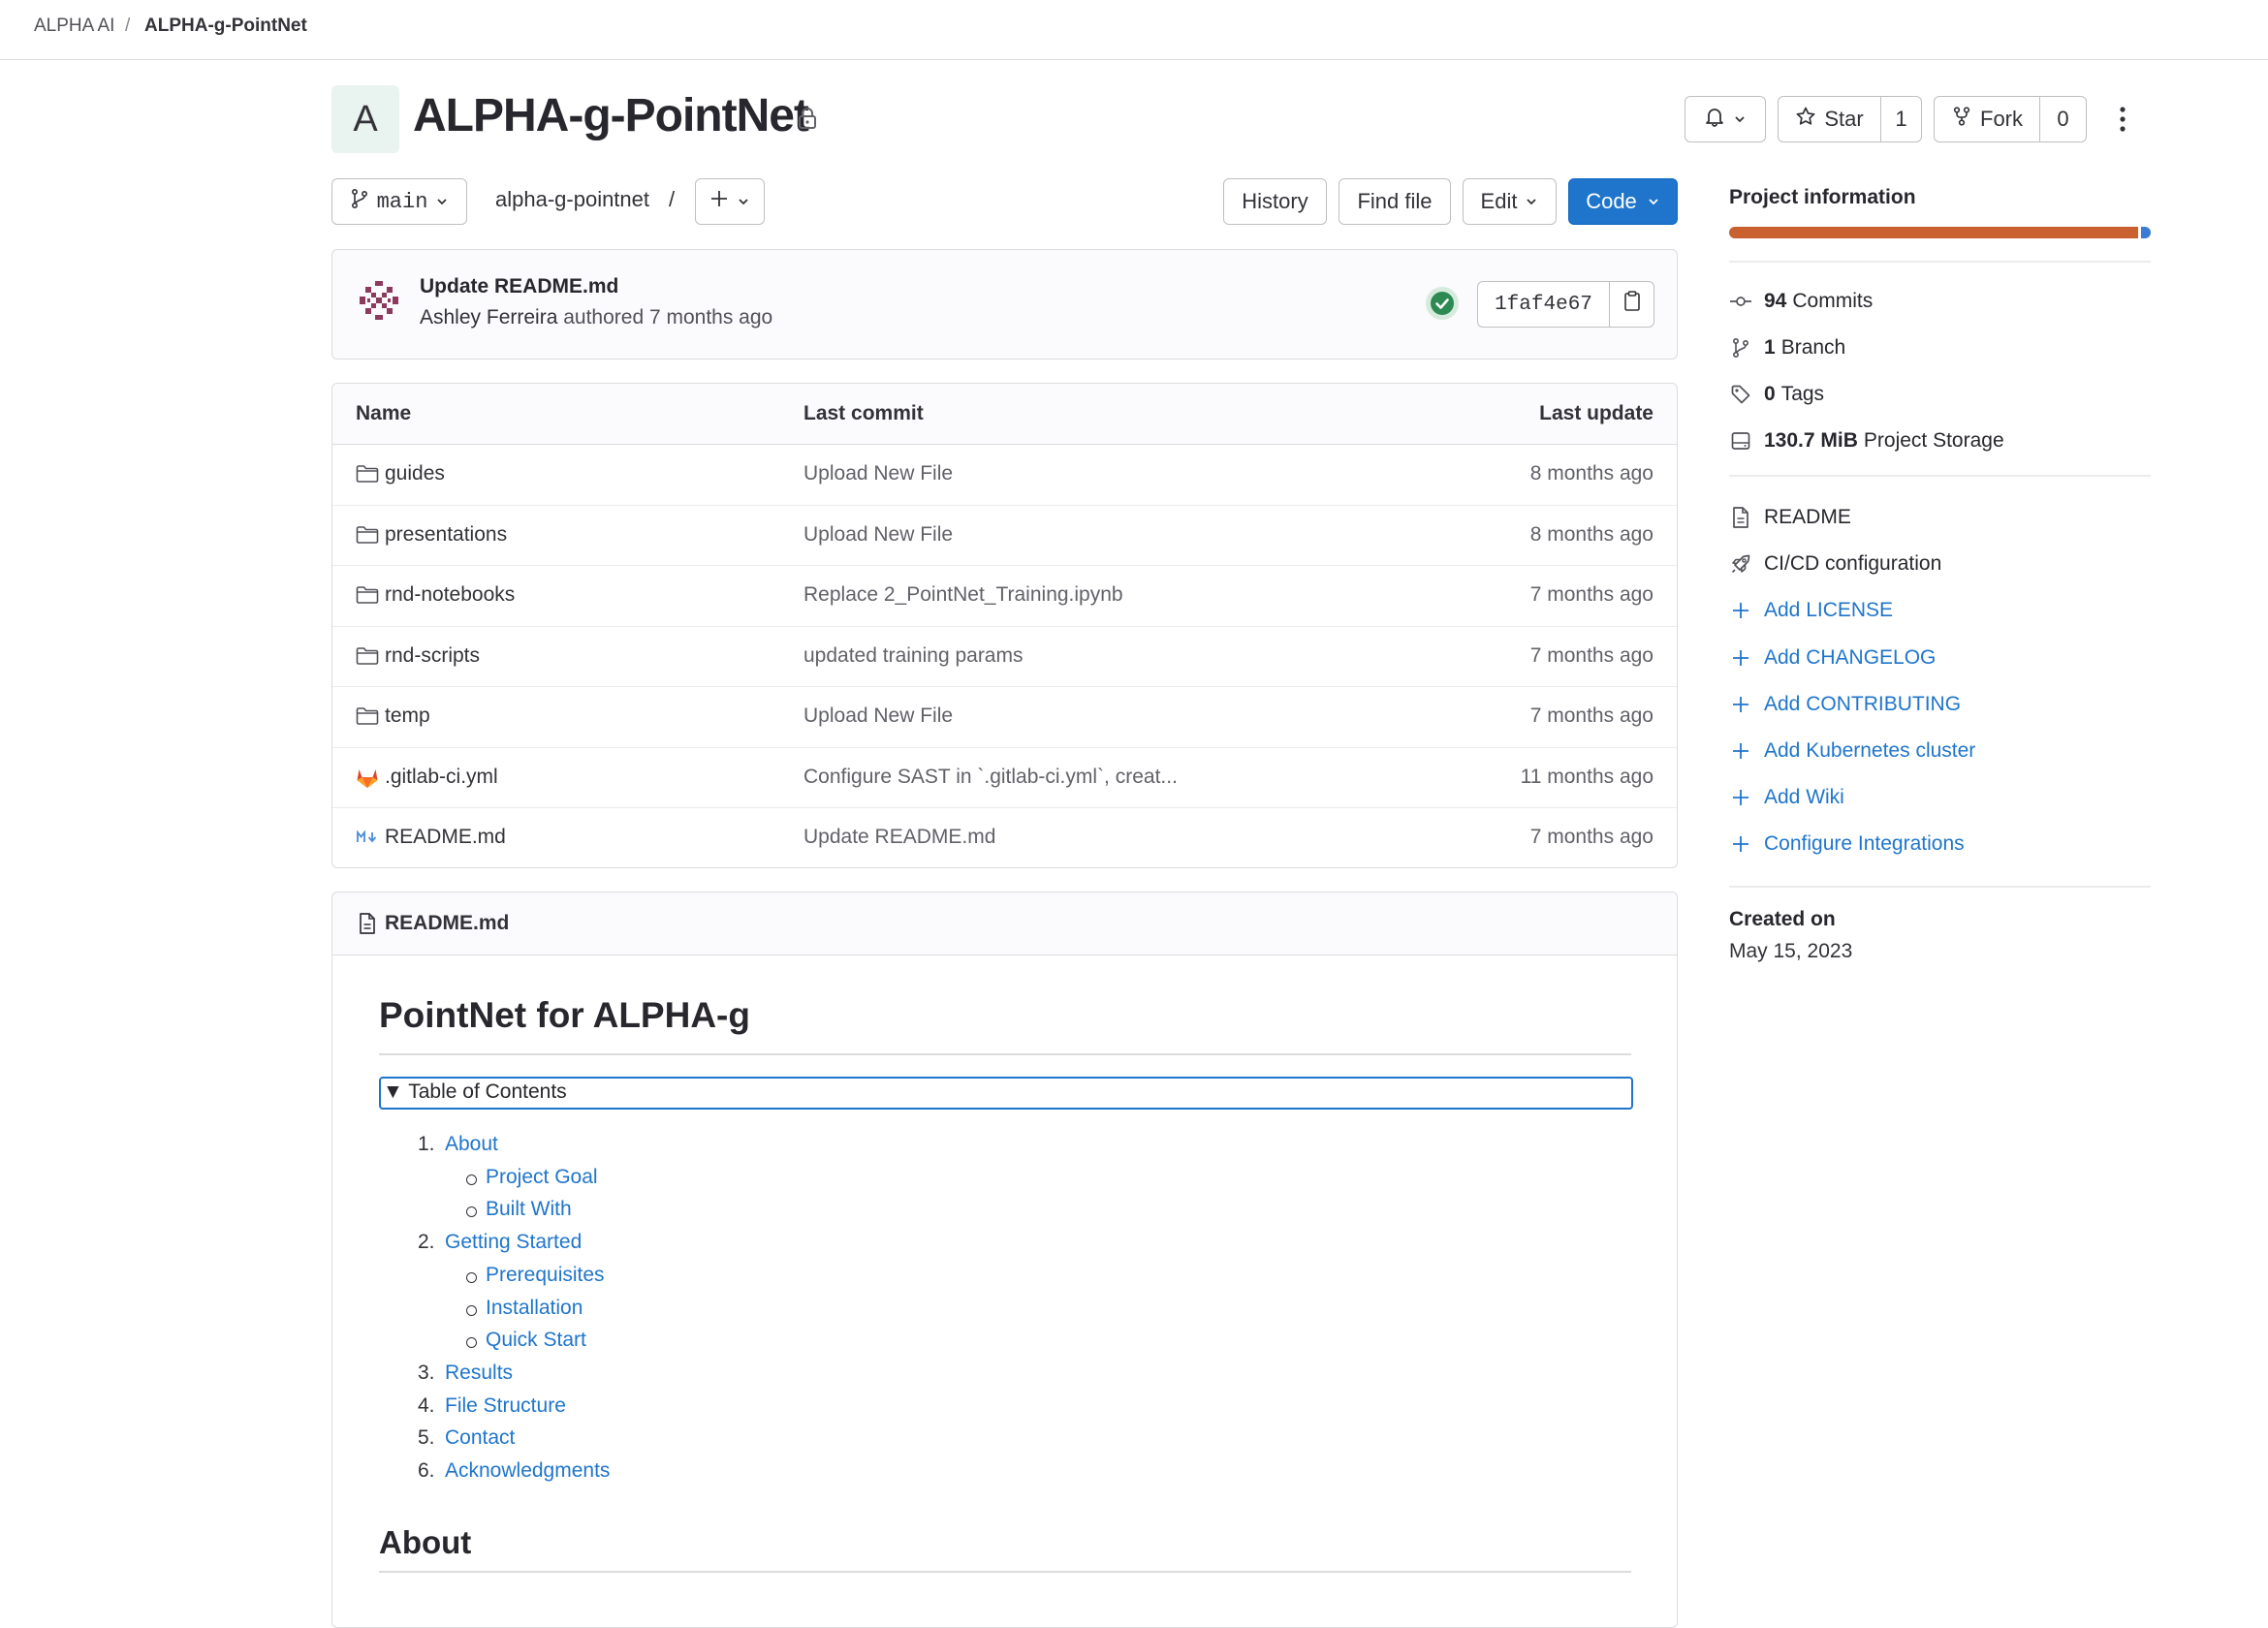  What do you see at coordinates (1776, 301) in the screenshot?
I see `stat-value: 94` at bounding box center [1776, 301].